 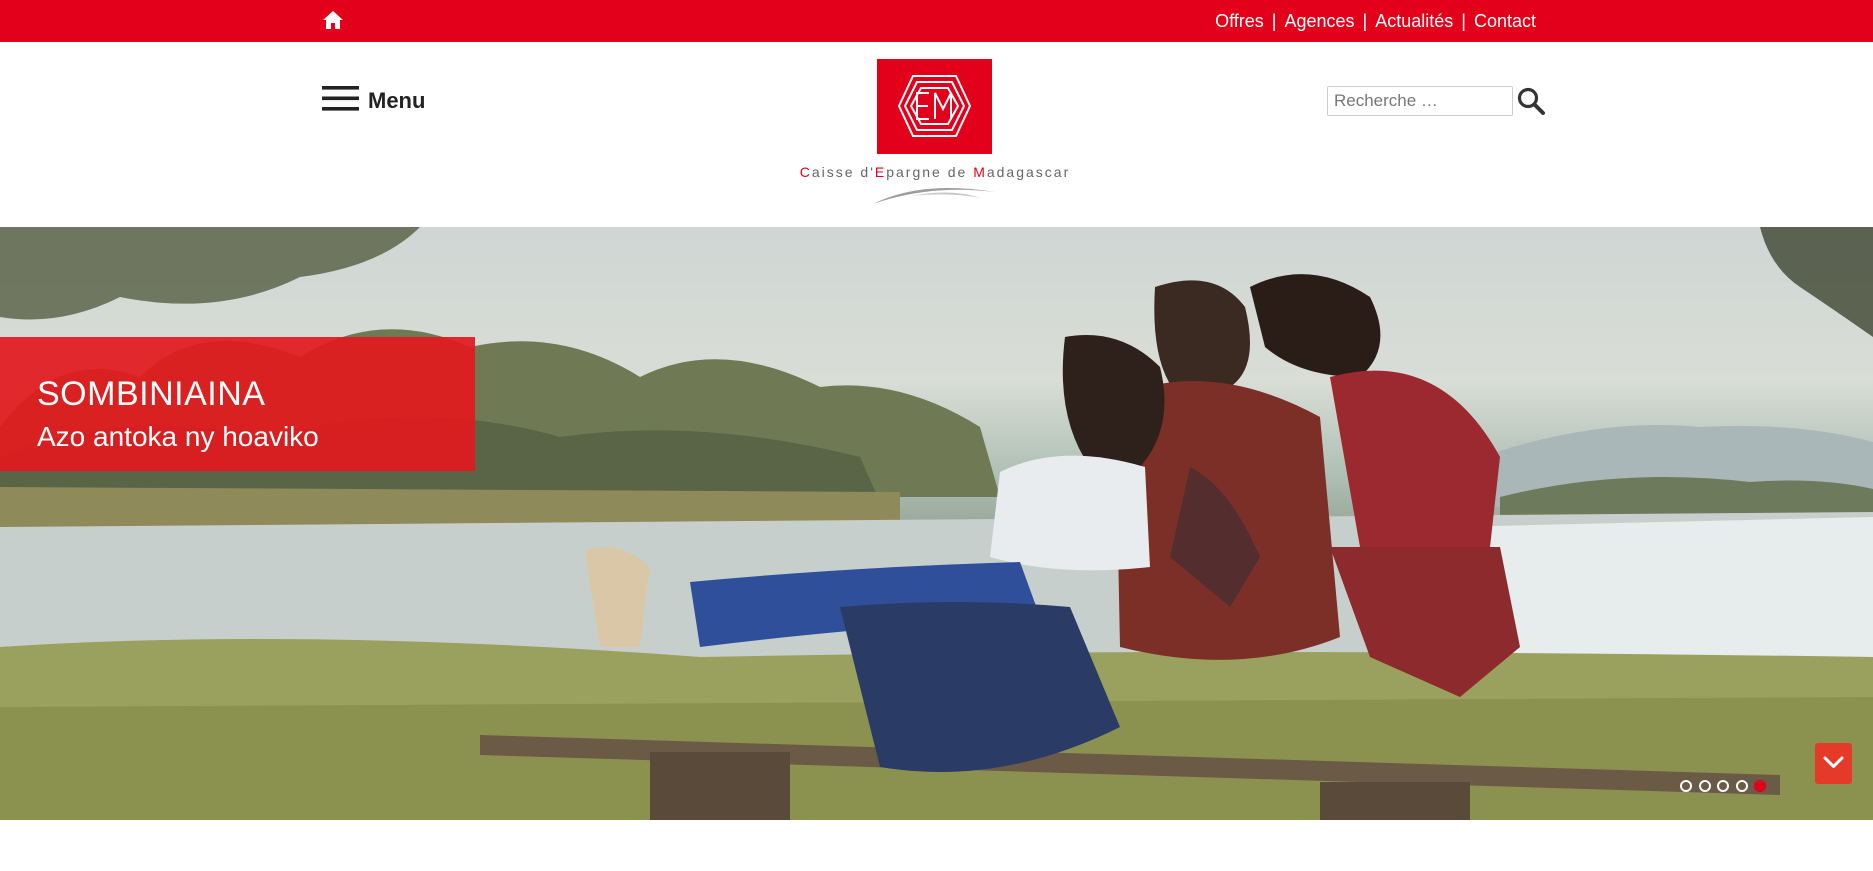 What do you see at coordinates (1239, 21) in the screenshot?
I see `top-link-offres: Offres` at bounding box center [1239, 21].